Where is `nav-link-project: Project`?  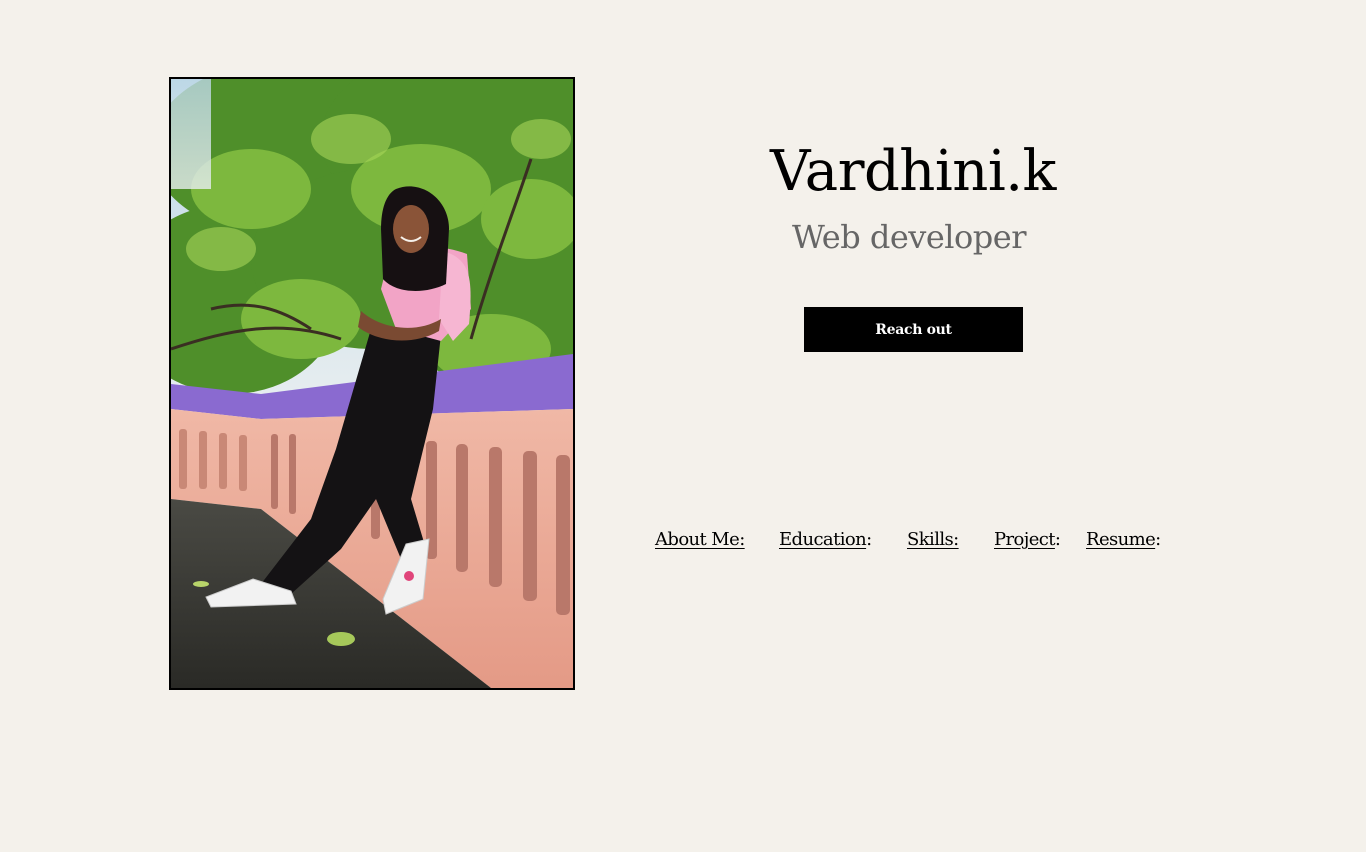 nav-link-project: Project is located at coordinates (1025, 539).